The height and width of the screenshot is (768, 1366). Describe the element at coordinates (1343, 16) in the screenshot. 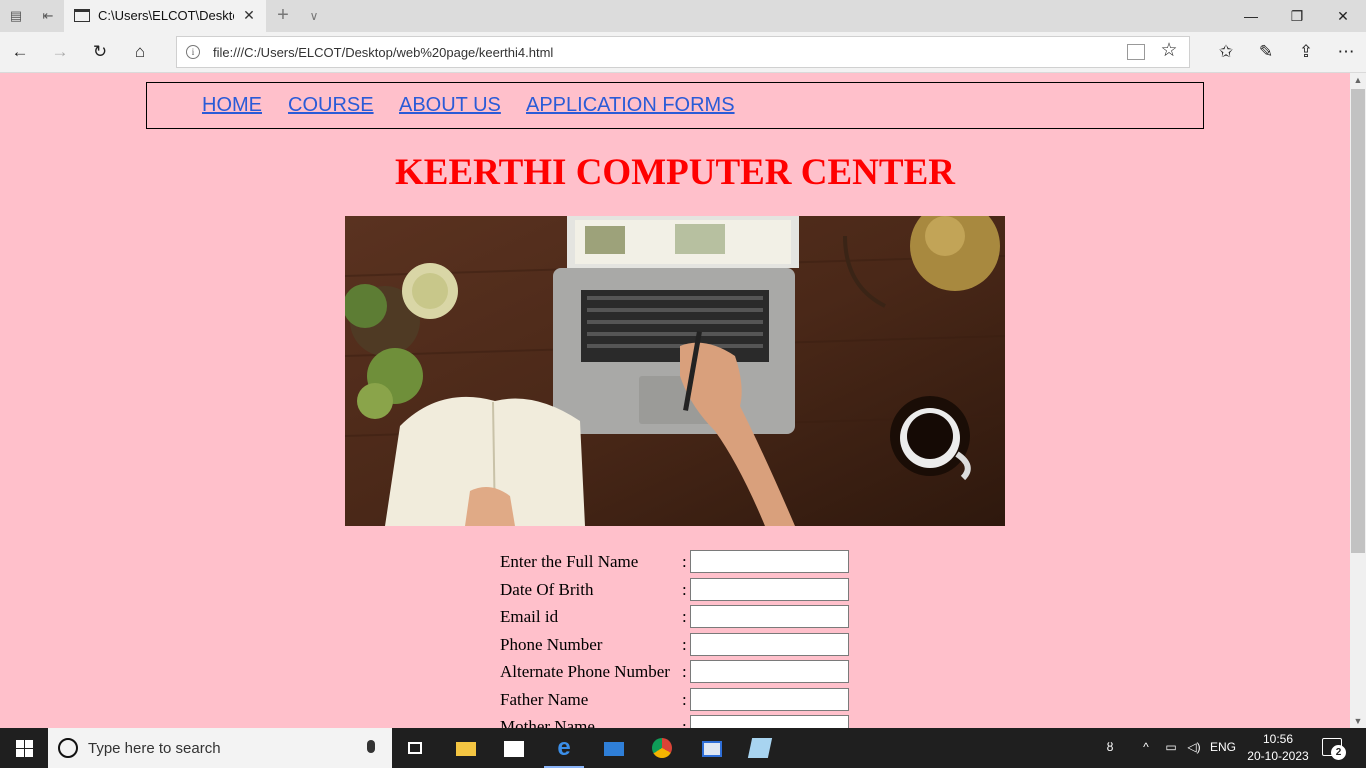

I see `close-window-icon: ✕` at that location.